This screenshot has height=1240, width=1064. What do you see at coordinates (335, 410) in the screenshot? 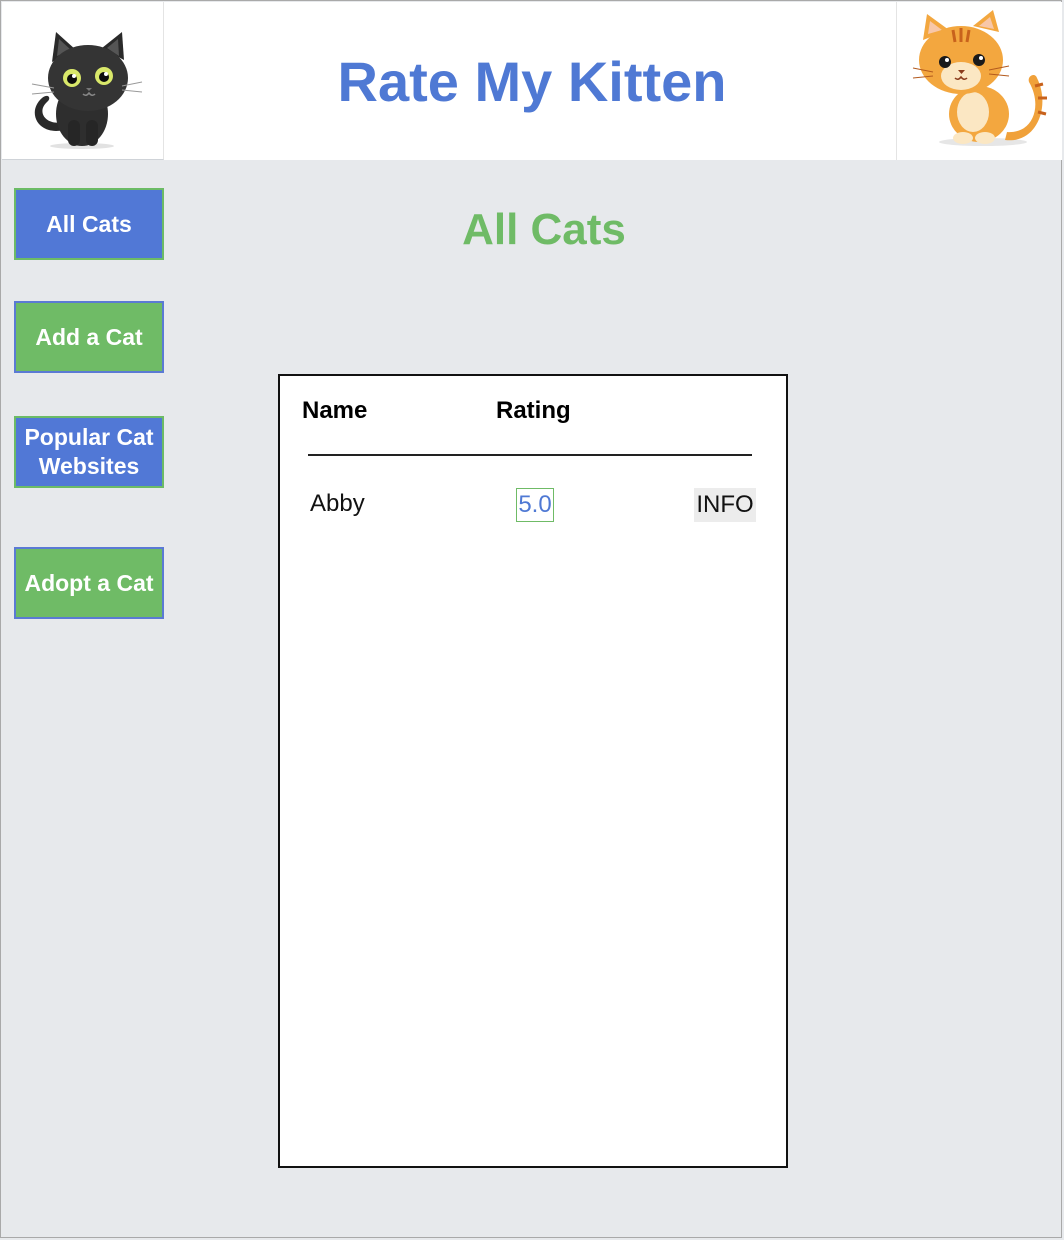
I see `column-header-name: Name` at bounding box center [335, 410].